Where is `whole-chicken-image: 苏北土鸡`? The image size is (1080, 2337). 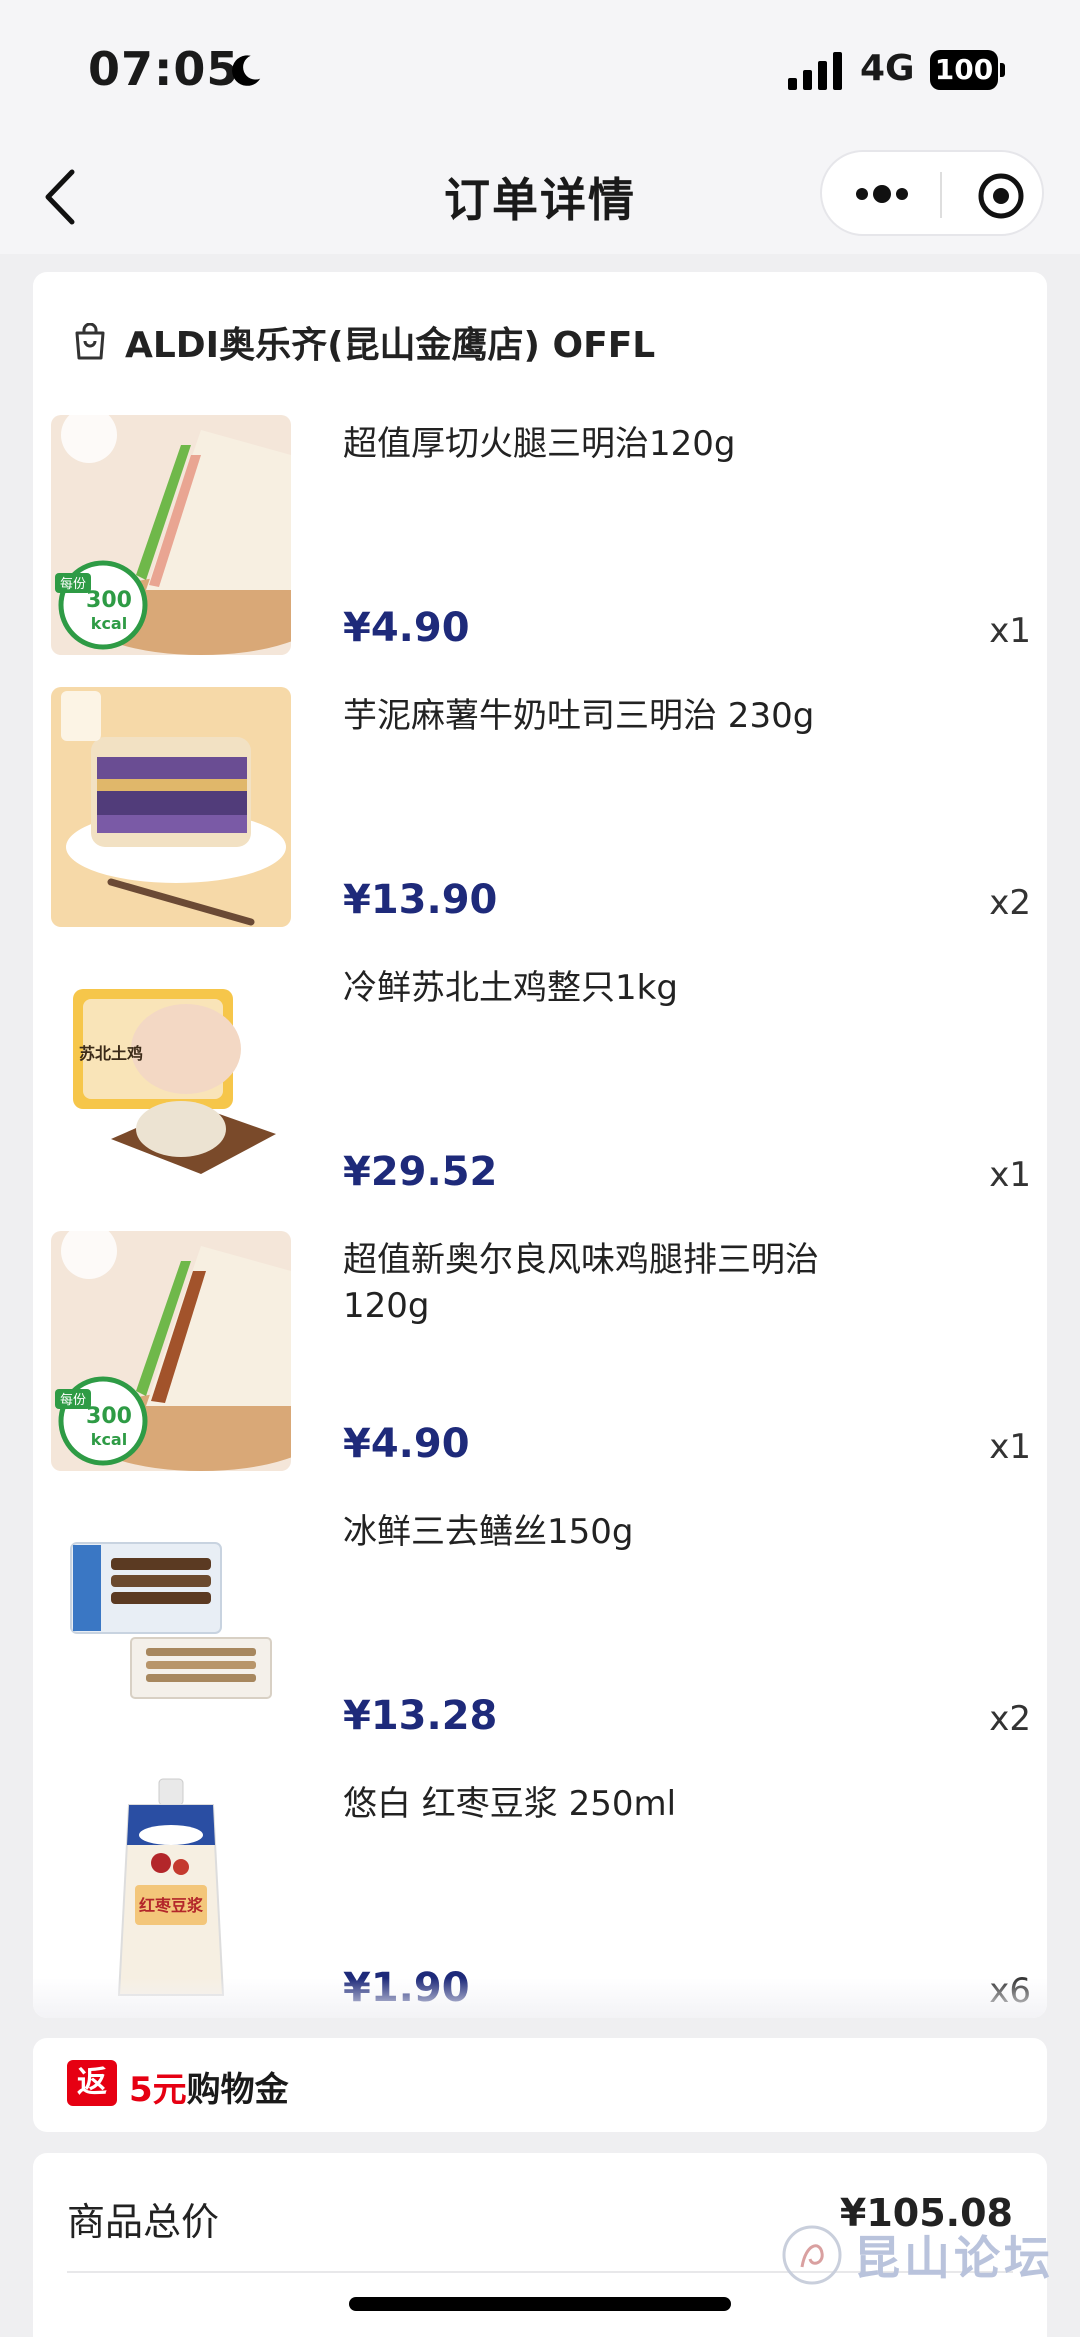 whole-chicken-image: 苏北土鸡 is located at coordinates (171, 1079).